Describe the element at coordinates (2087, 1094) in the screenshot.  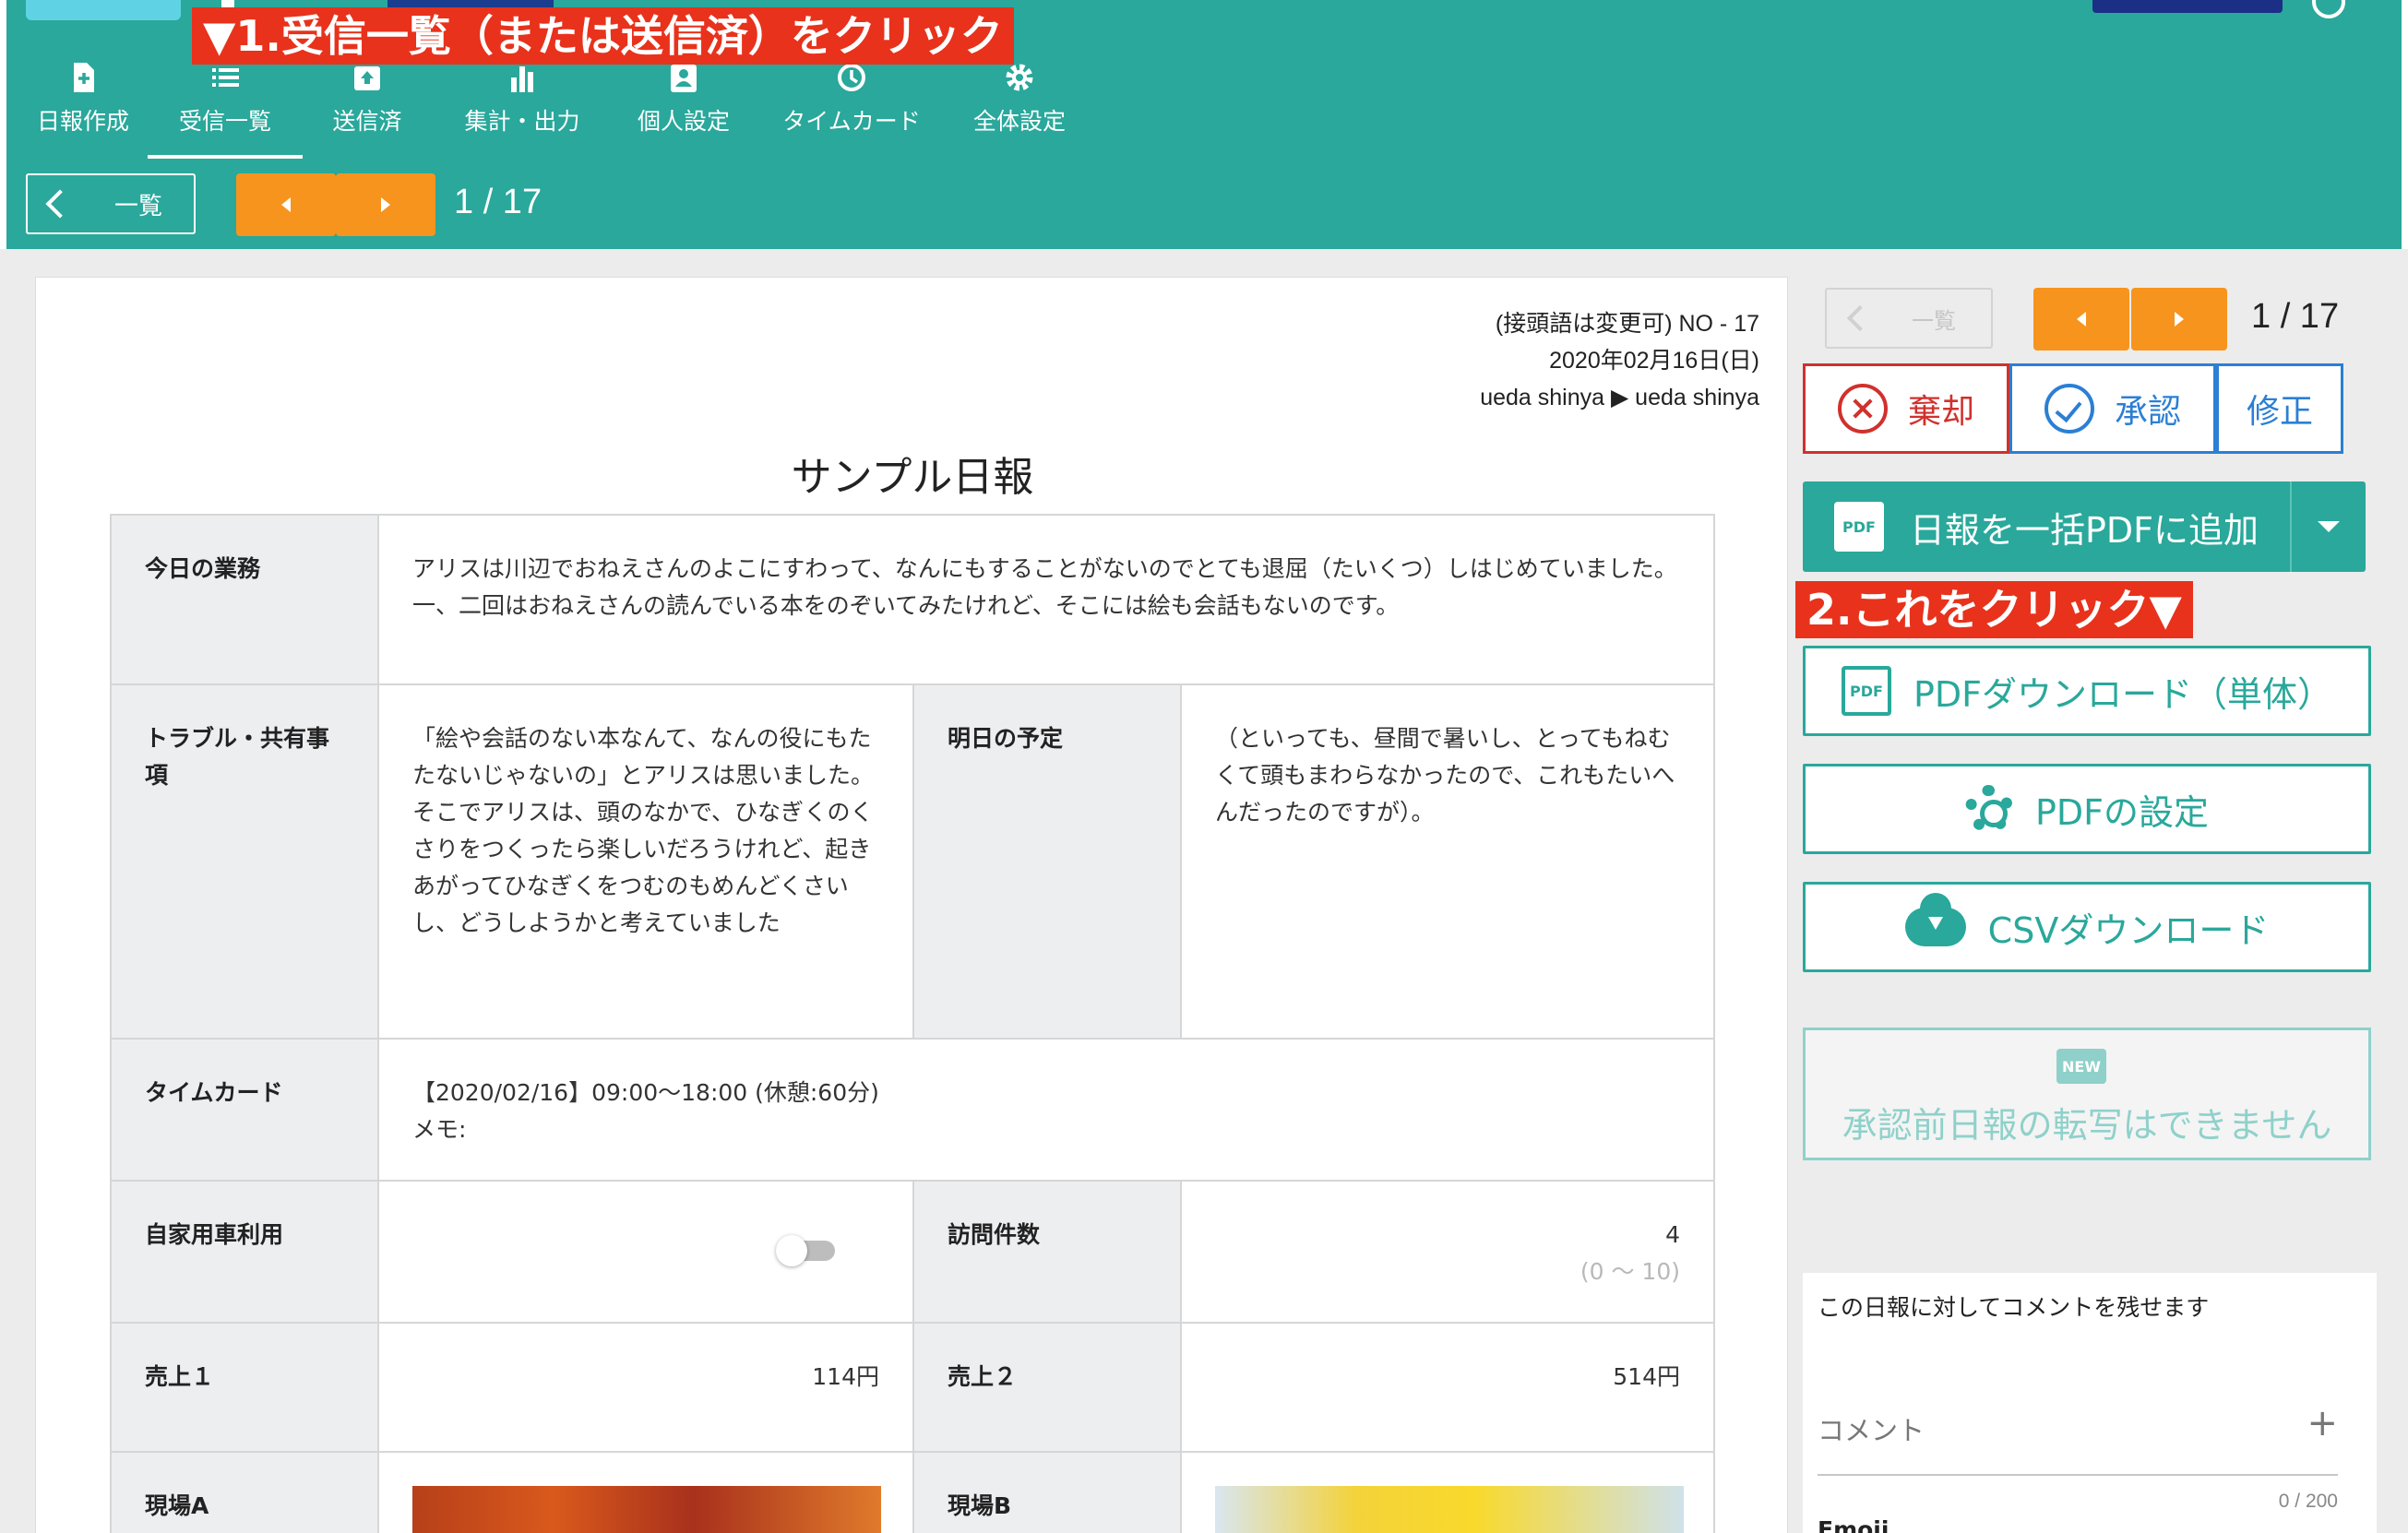
I see `transcribe-disabled-button: NEW 承認前日報の転写はできません` at that location.